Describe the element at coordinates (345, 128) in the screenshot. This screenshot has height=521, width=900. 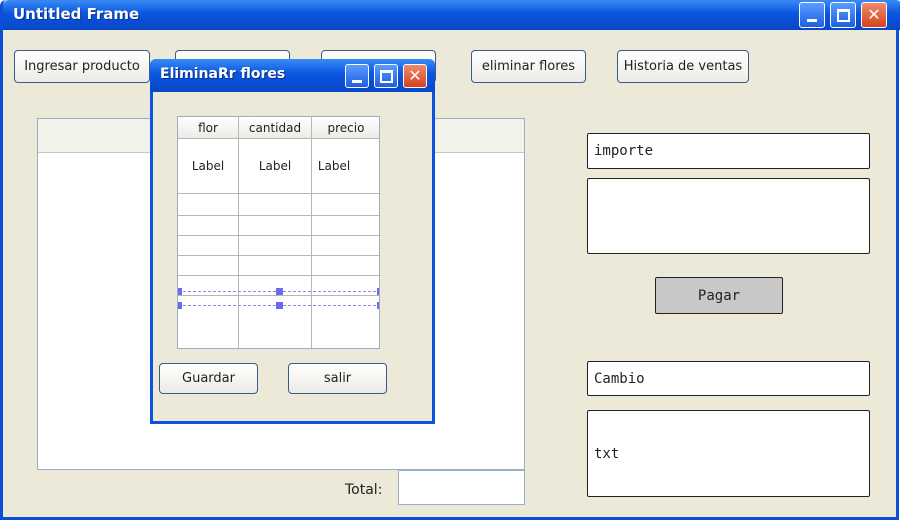
I see `column-header-precio: precio` at that location.